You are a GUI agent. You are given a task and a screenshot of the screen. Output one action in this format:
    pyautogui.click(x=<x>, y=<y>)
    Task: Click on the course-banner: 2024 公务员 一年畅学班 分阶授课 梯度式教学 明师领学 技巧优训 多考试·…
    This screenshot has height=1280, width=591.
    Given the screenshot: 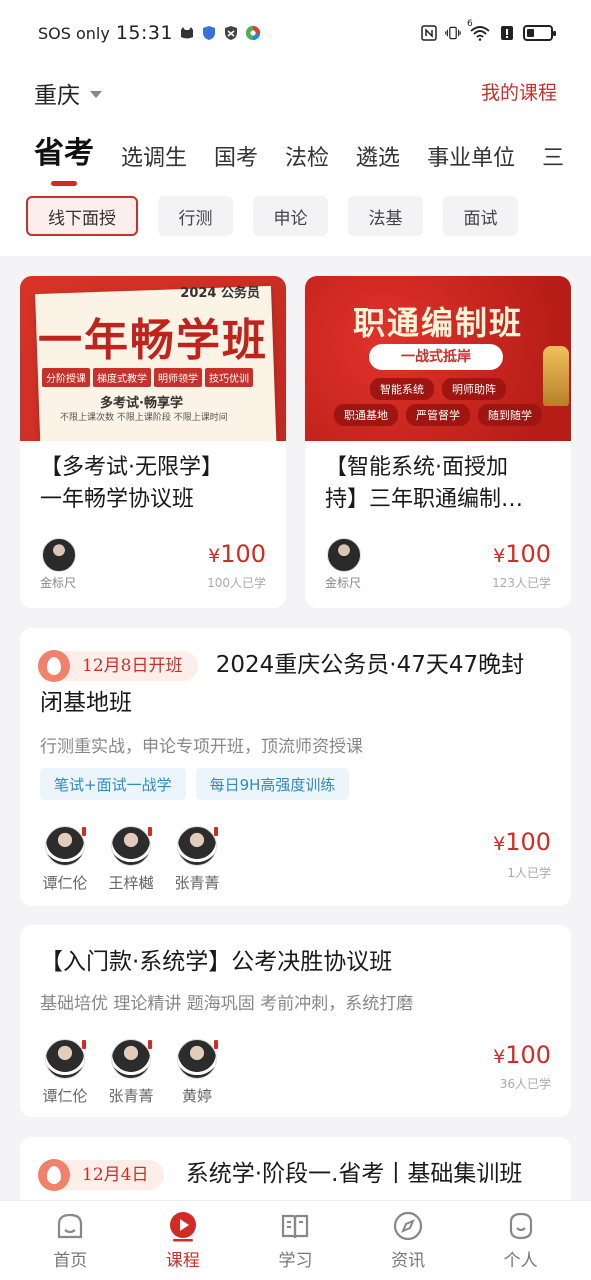 What is the action you would take?
    pyautogui.click(x=153, y=358)
    